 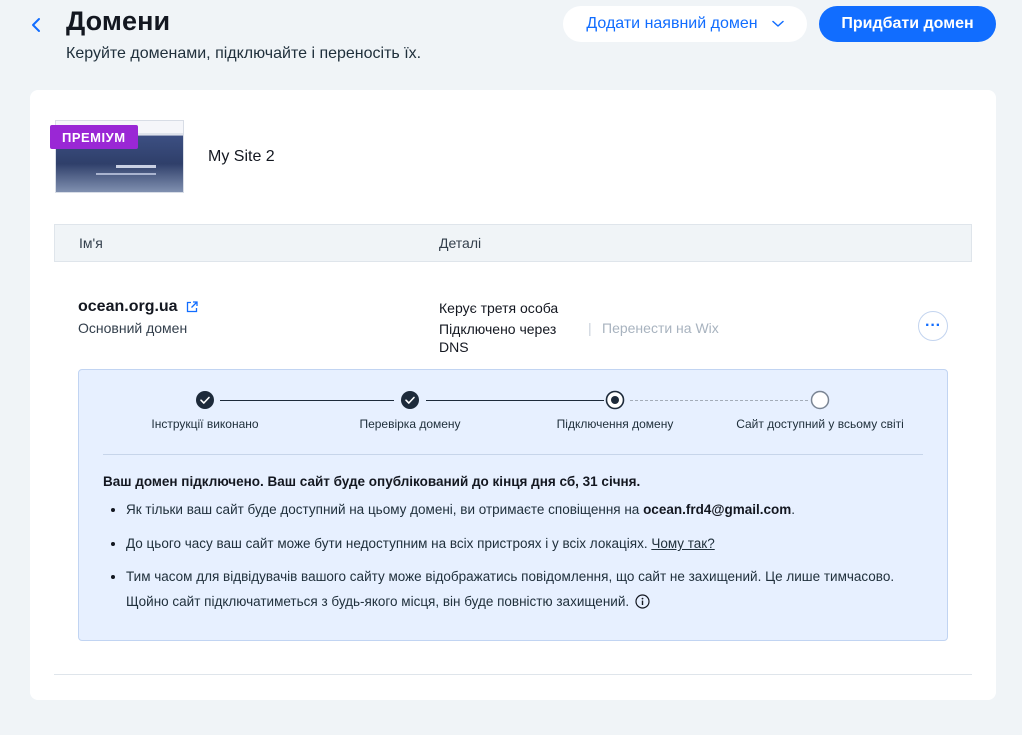 I want to click on domain-name-text: ocean.org.ua, so click(x=128, y=306).